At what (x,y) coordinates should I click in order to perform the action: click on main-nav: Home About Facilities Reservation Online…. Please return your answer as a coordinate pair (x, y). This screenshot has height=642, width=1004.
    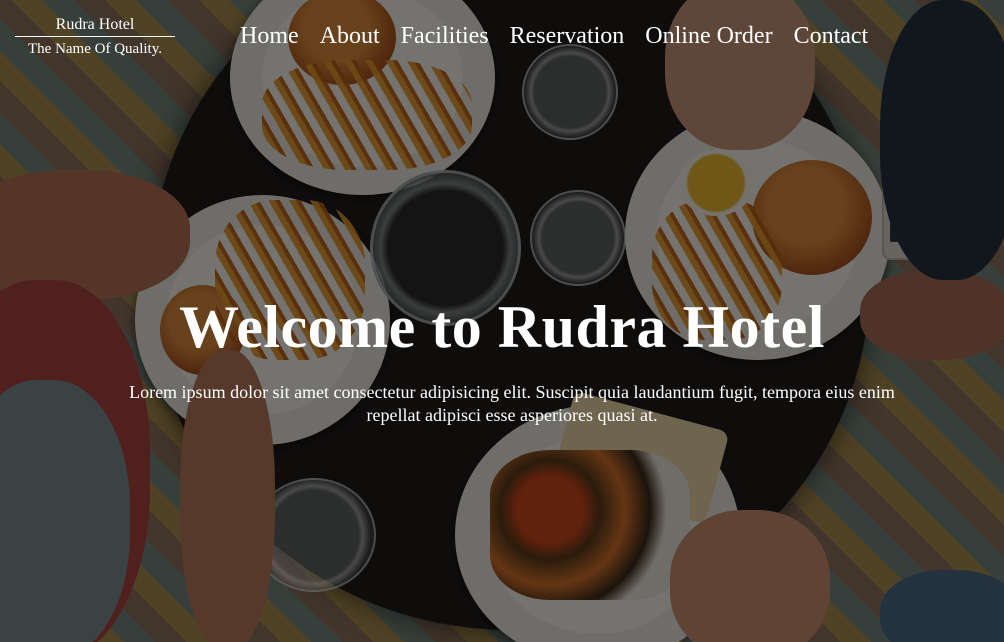
    Looking at the image, I should click on (554, 36).